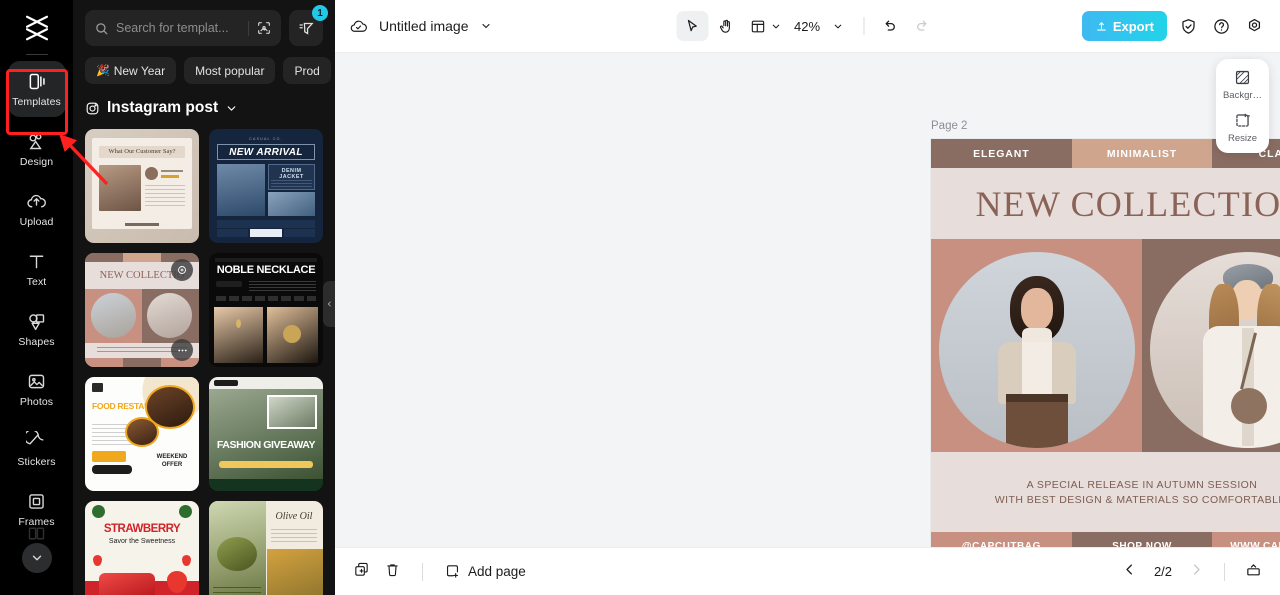 The image size is (1280, 595). What do you see at coordinates (307, 70) in the screenshot?
I see `chip-product: Prod` at bounding box center [307, 70].